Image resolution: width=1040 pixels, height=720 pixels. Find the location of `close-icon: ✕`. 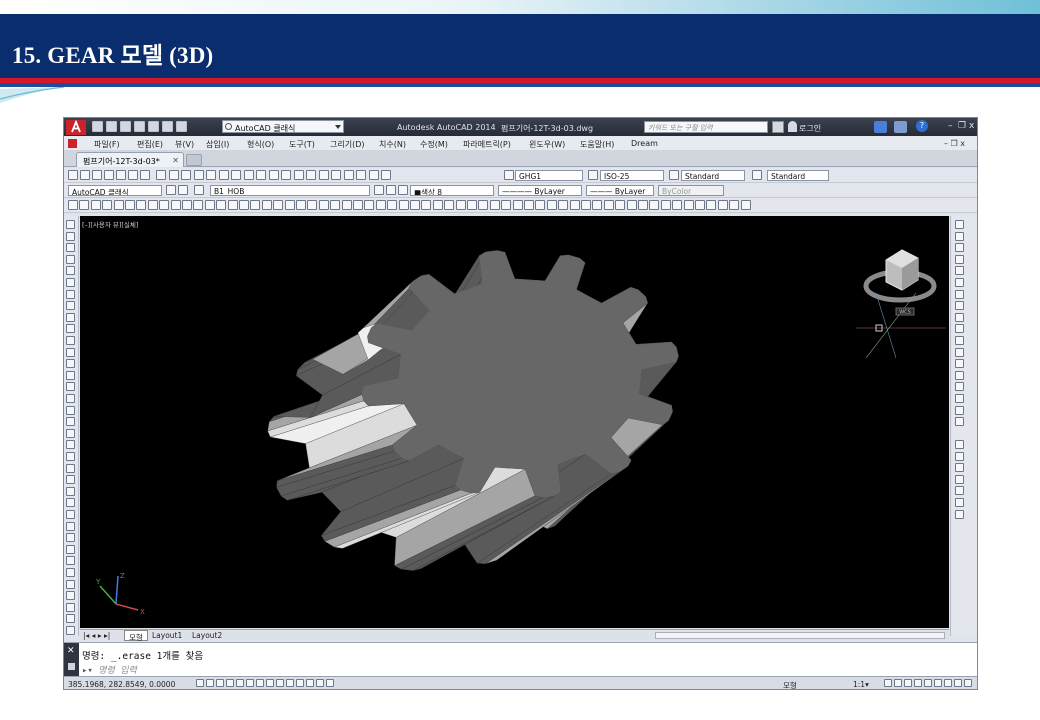

close-icon: ✕ is located at coordinates (71, 651).